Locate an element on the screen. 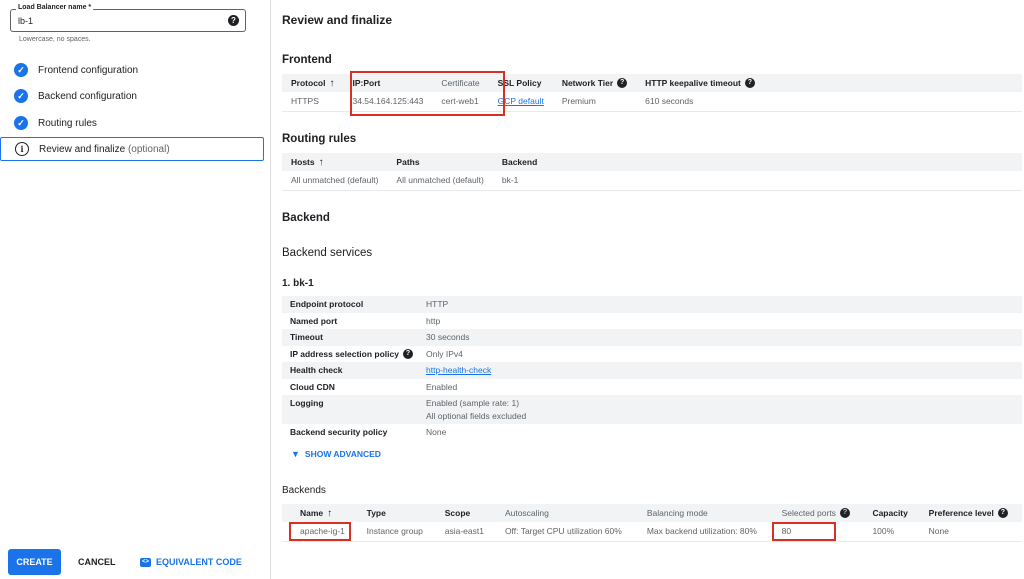 The image size is (1024, 579). detail-row: Cloud CDN Enabled is located at coordinates (652, 387).